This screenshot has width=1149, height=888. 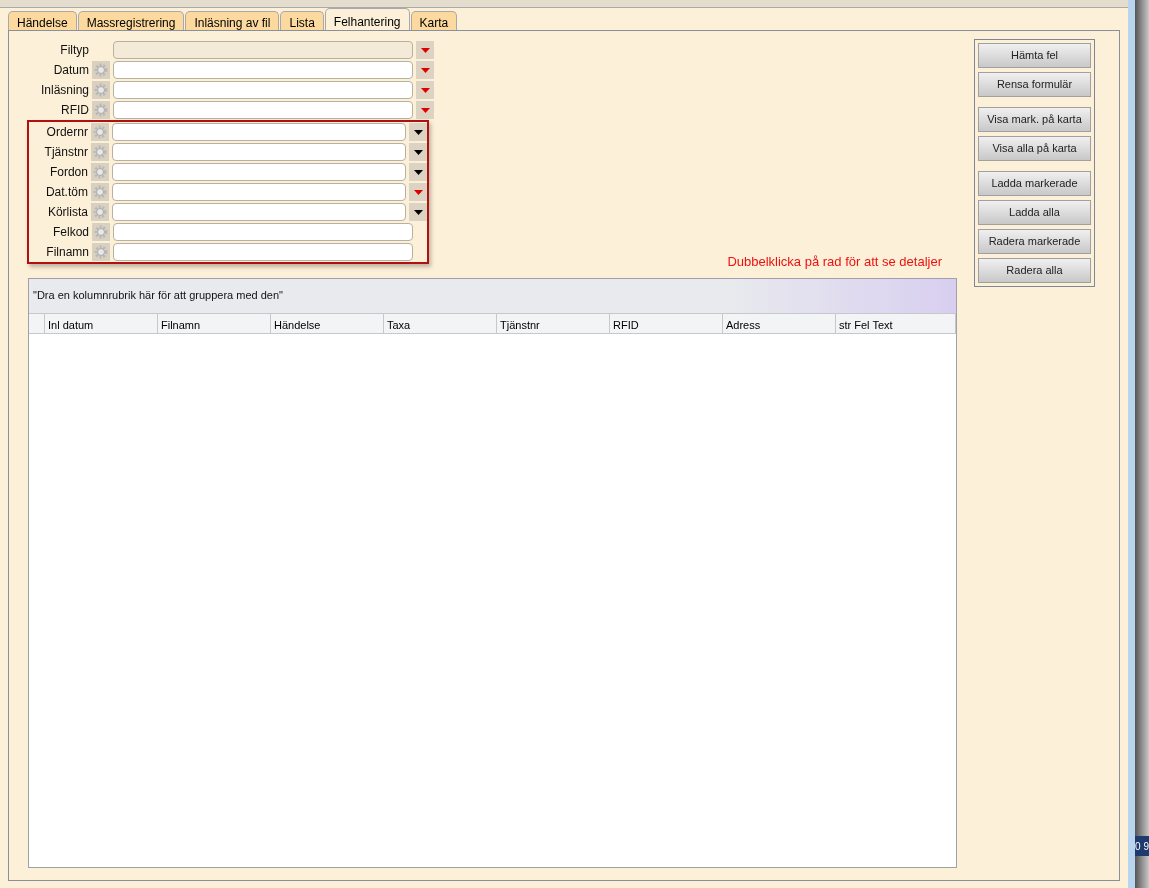 I want to click on tab: Lista, so click(x=302, y=20).